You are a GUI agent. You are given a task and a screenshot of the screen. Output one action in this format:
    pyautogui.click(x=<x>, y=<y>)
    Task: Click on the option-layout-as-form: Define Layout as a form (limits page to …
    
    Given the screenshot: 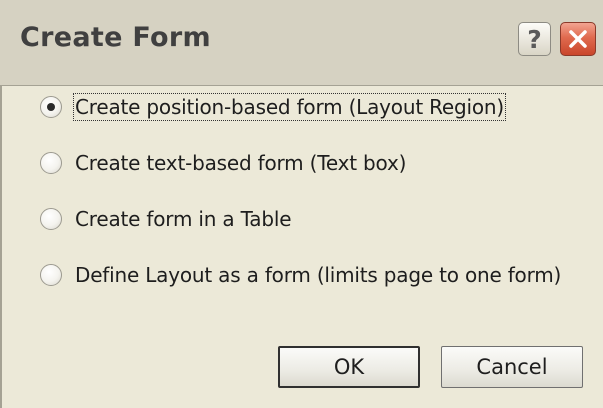 What is the action you would take?
    pyautogui.click(x=301, y=275)
    